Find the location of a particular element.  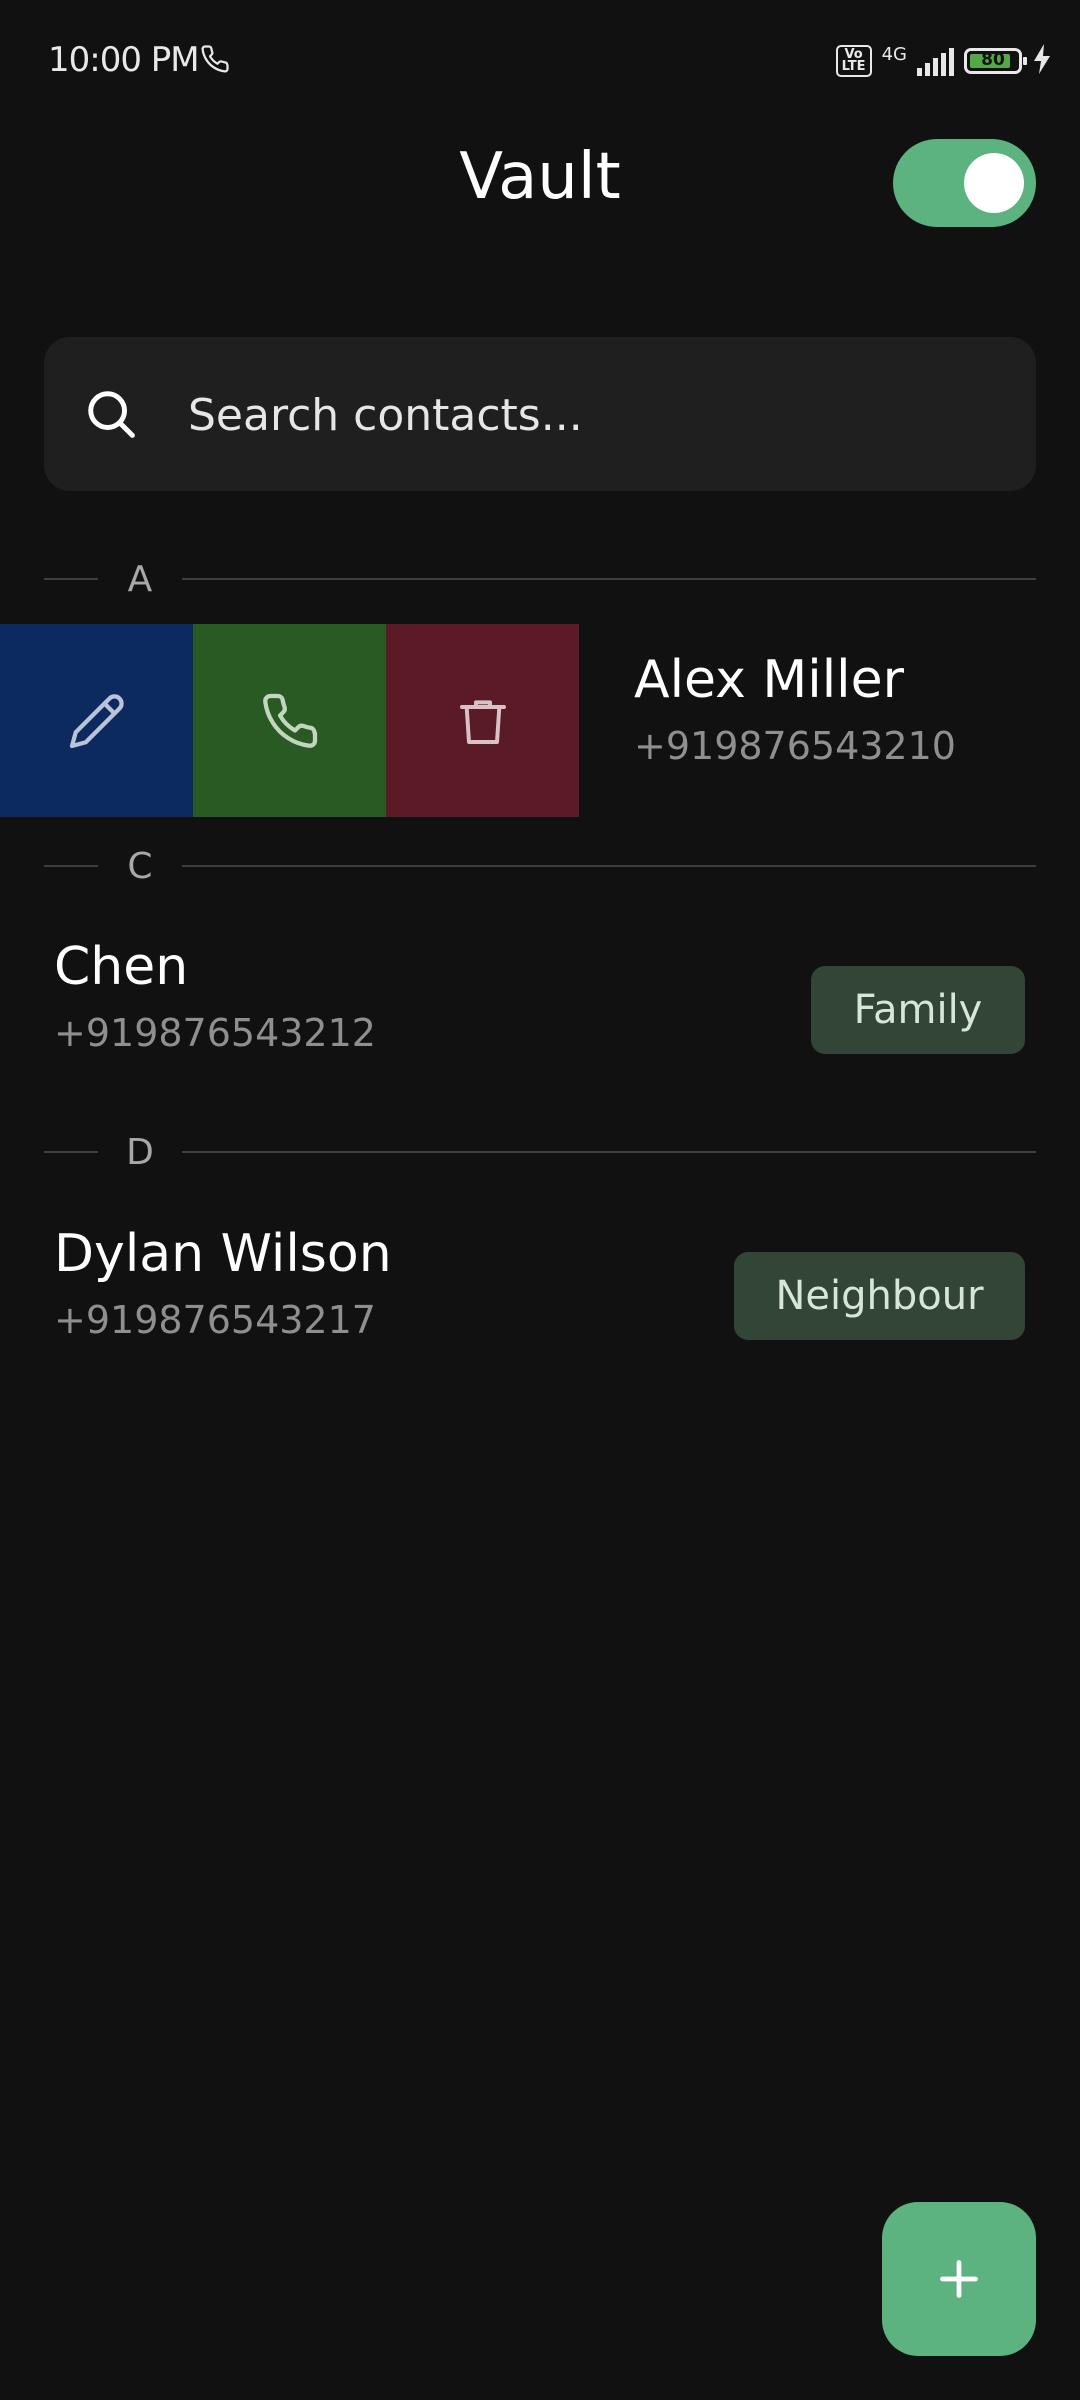

section-header-d: D is located at coordinates (540, 1152).